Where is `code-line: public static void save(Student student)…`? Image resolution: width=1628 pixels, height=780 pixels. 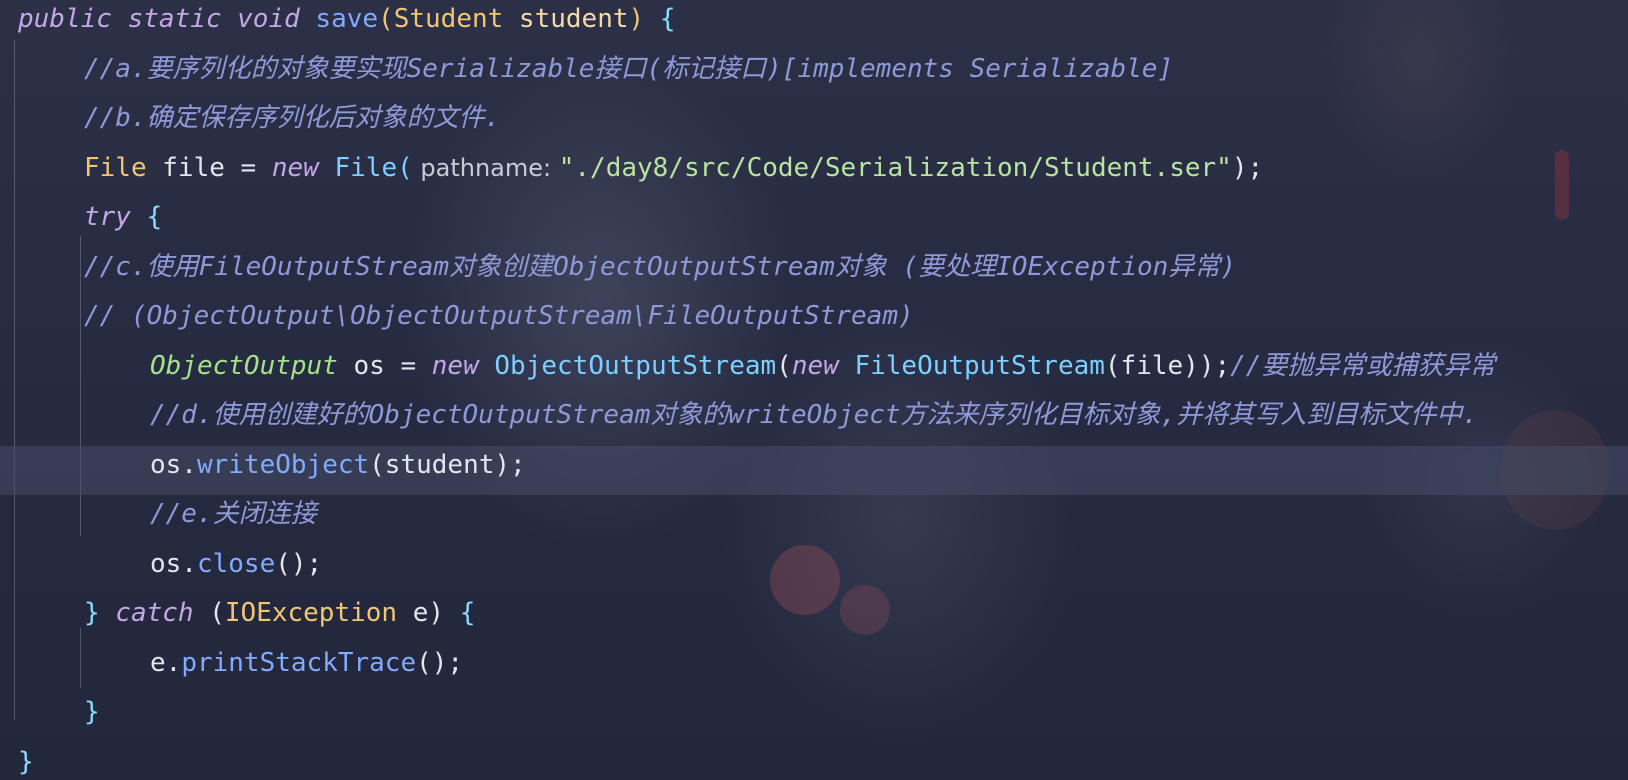
code-line: public static void save(Student student)… is located at coordinates (814, 25).